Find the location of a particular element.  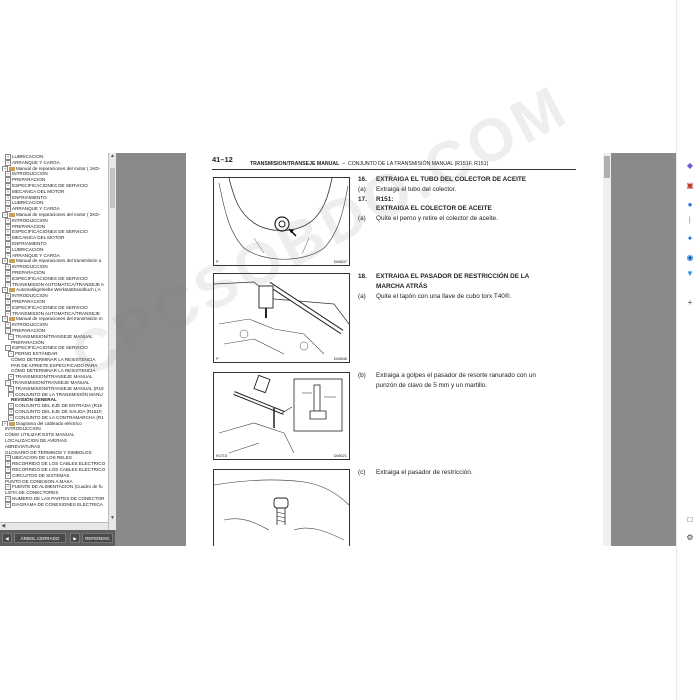

tree-item-label: CONJUNTO DE LA CONTRAMARCHA (R1 is located at coordinates (59, 418).